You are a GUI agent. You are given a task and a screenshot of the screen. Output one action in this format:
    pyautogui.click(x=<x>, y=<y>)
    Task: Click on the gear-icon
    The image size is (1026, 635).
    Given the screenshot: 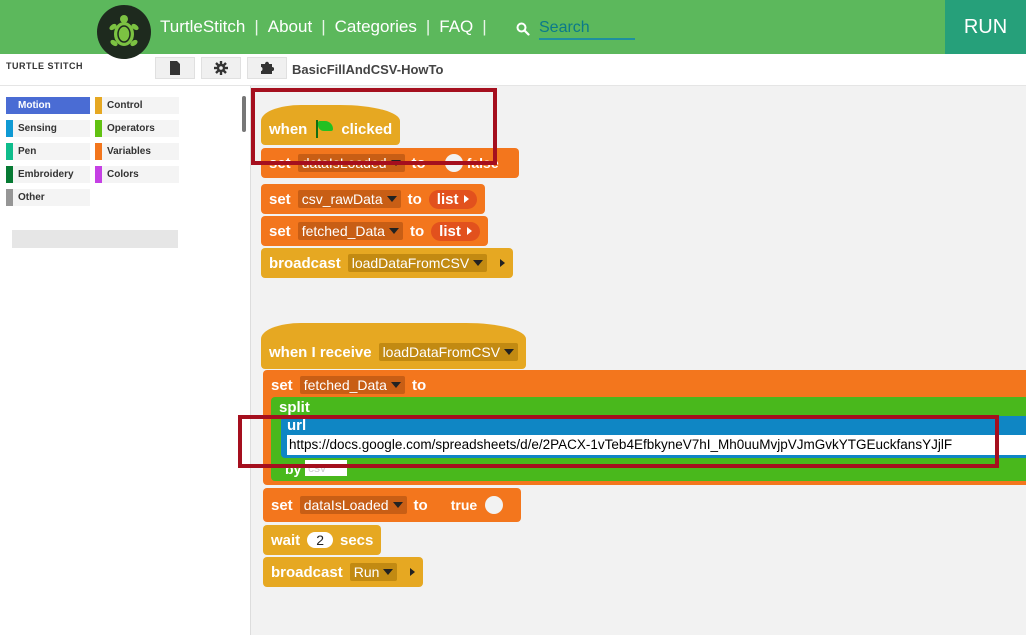 What is the action you would take?
    pyautogui.click(x=221, y=68)
    